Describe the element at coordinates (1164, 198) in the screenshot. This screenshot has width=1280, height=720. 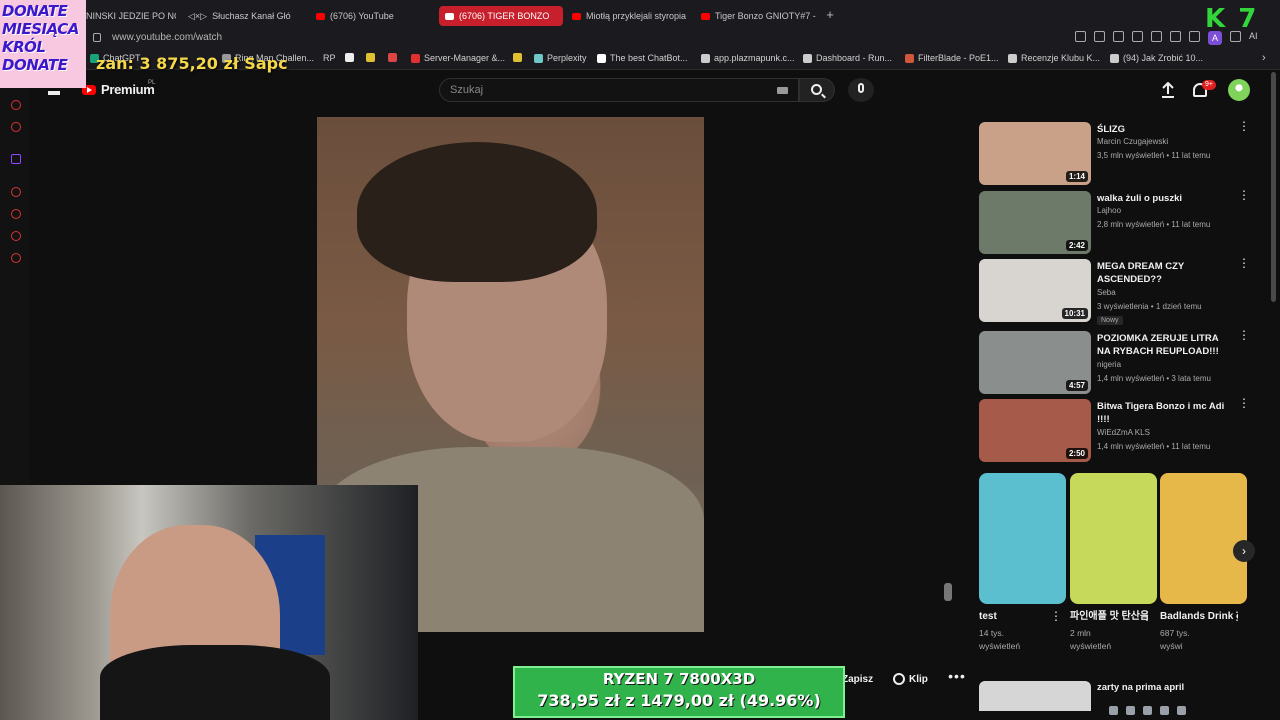
I see `recommendation-title: walka żuli o puszki` at that location.